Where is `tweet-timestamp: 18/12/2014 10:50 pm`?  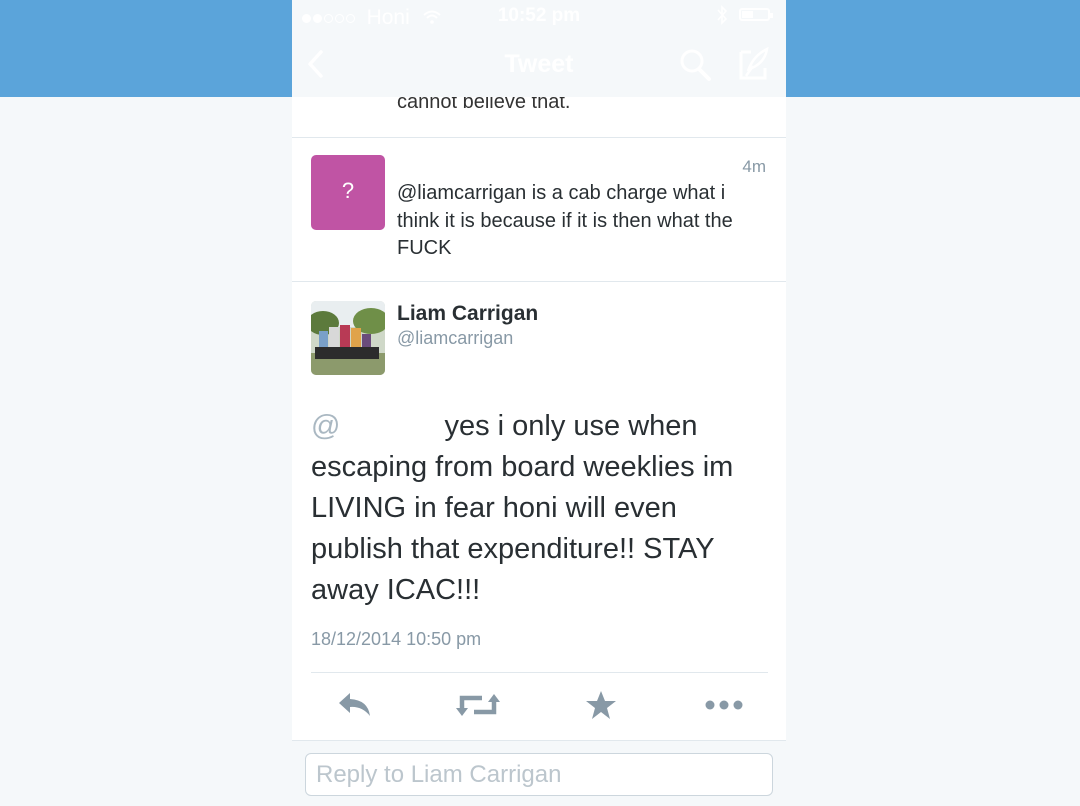
tweet-timestamp: 18/12/2014 10:50 pm is located at coordinates (396, 639).